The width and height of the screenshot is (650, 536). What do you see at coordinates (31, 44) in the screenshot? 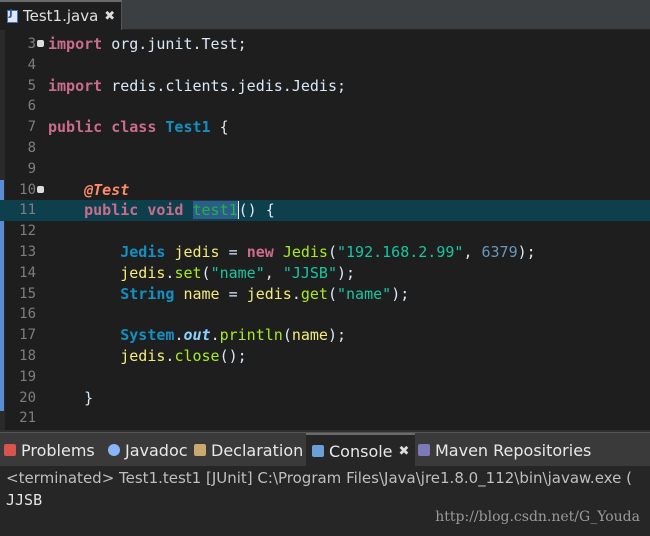
I see `line-number: 3` at bounding box center [31, 44].